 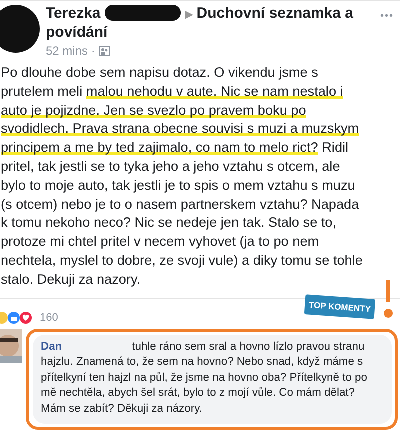 I want to click on avatar, so click(x=20, y=29).